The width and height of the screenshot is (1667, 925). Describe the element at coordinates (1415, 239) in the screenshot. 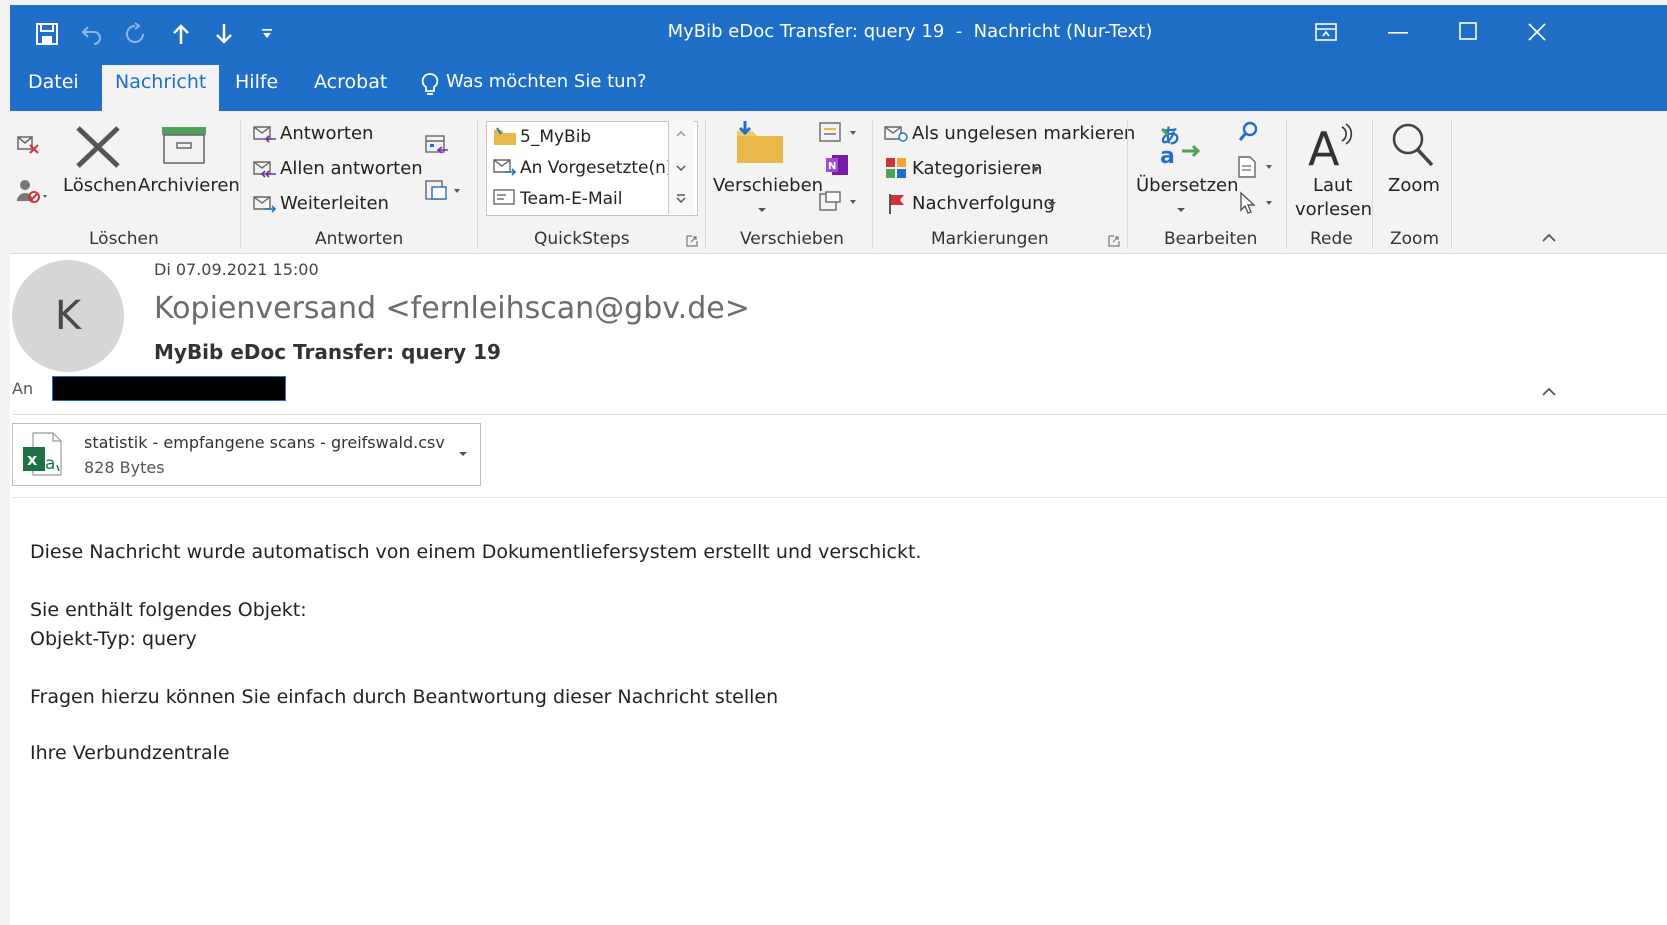

I see `group-label-zoom: Zoom` at that location.